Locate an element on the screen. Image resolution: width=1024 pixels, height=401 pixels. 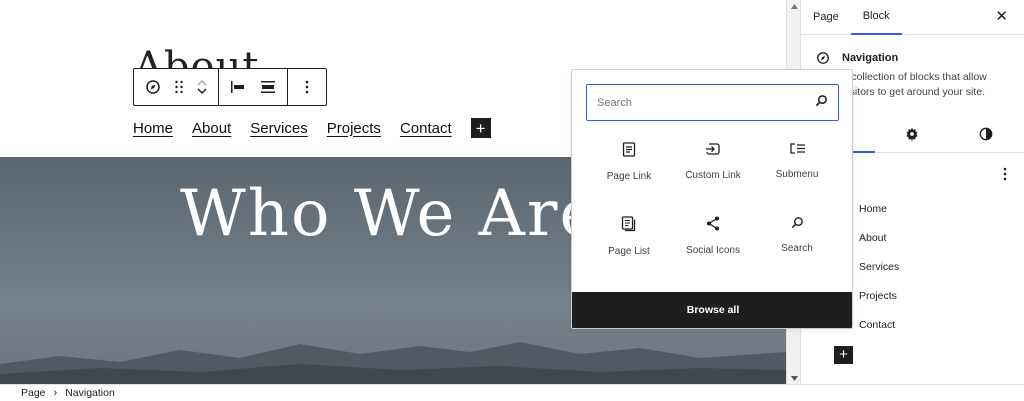
menu-item-list: Home About Services Projects Contact is located at coordinates (879, 272).